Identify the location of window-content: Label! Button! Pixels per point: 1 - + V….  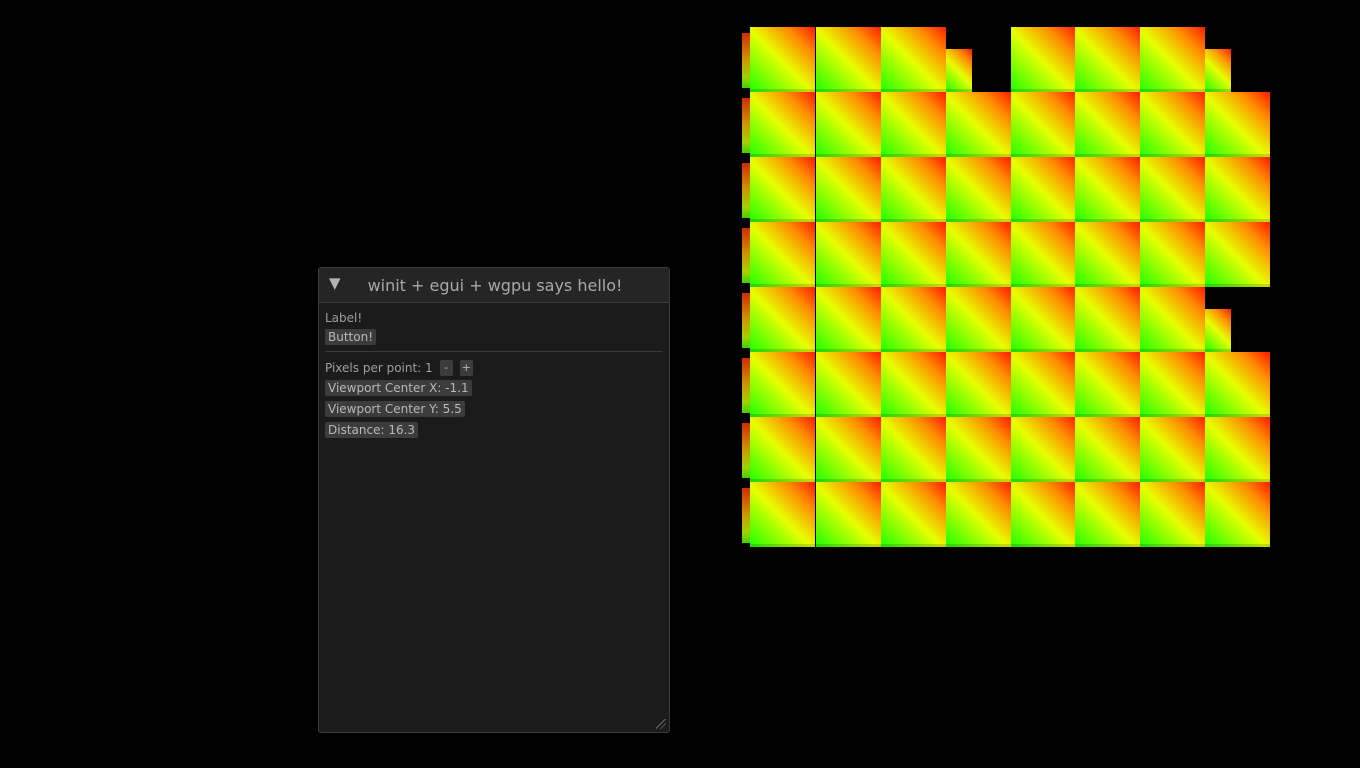
(494, 376).